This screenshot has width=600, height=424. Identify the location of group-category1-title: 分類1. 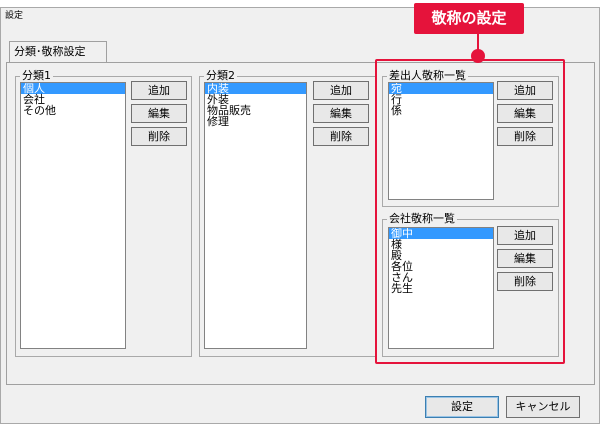
(36, 75).